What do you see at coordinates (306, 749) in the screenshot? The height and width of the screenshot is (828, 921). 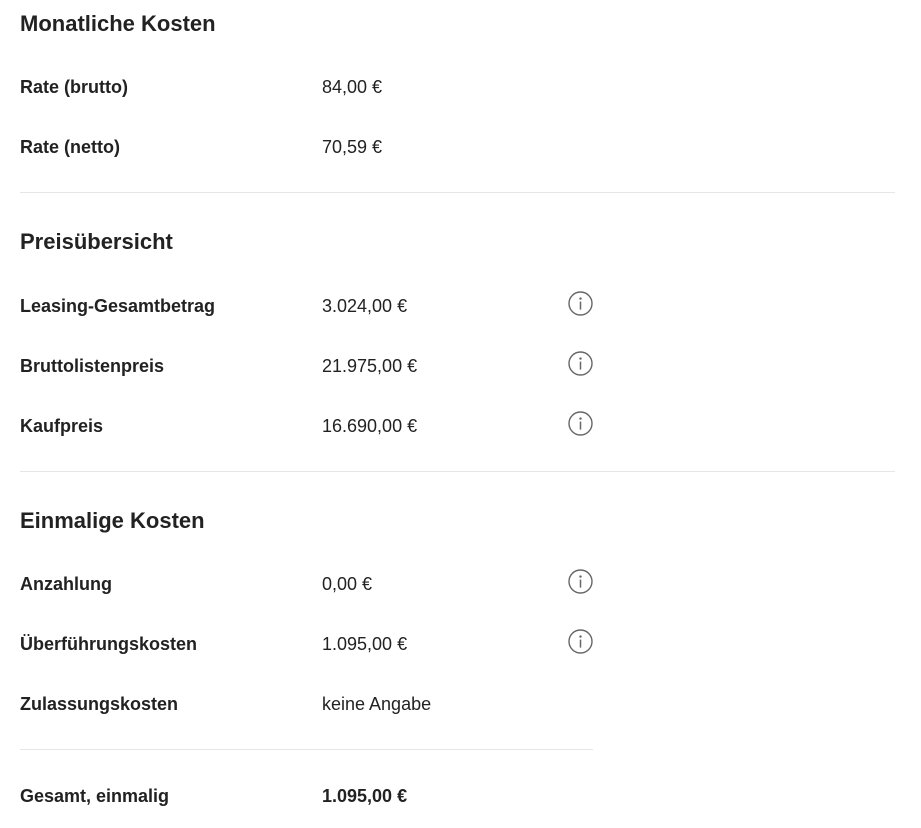 I see `divider-total` at bounding box center [306, 749].